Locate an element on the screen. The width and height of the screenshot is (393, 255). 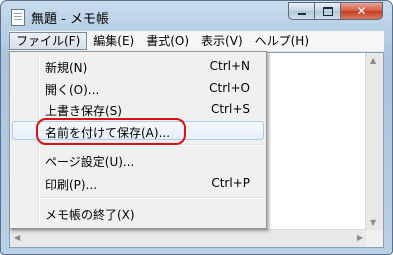
menu-item-shortcut: Ctrl+P is located at coordinates (230, 183).